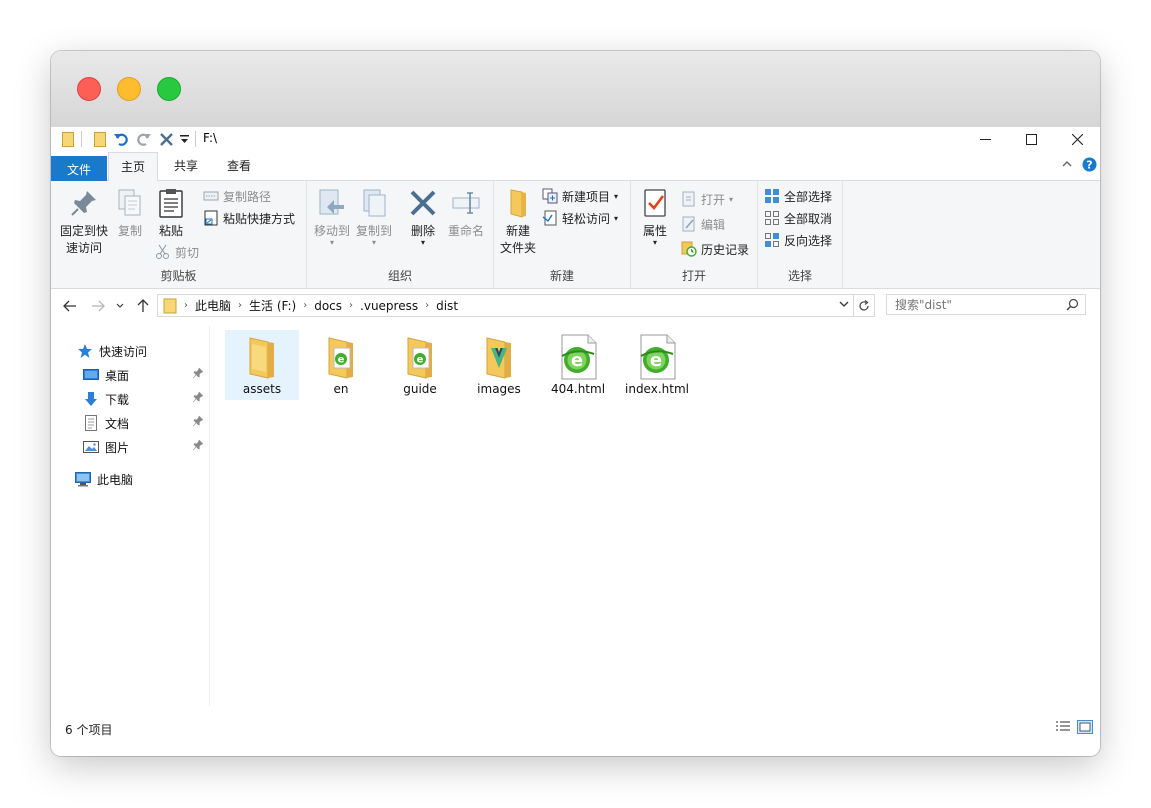 The height and width of the screenshot is (808, 1151). Describe the element at coordinates (1085, 727) in the screenshot. I see `large-icons-view-icon` at that location.